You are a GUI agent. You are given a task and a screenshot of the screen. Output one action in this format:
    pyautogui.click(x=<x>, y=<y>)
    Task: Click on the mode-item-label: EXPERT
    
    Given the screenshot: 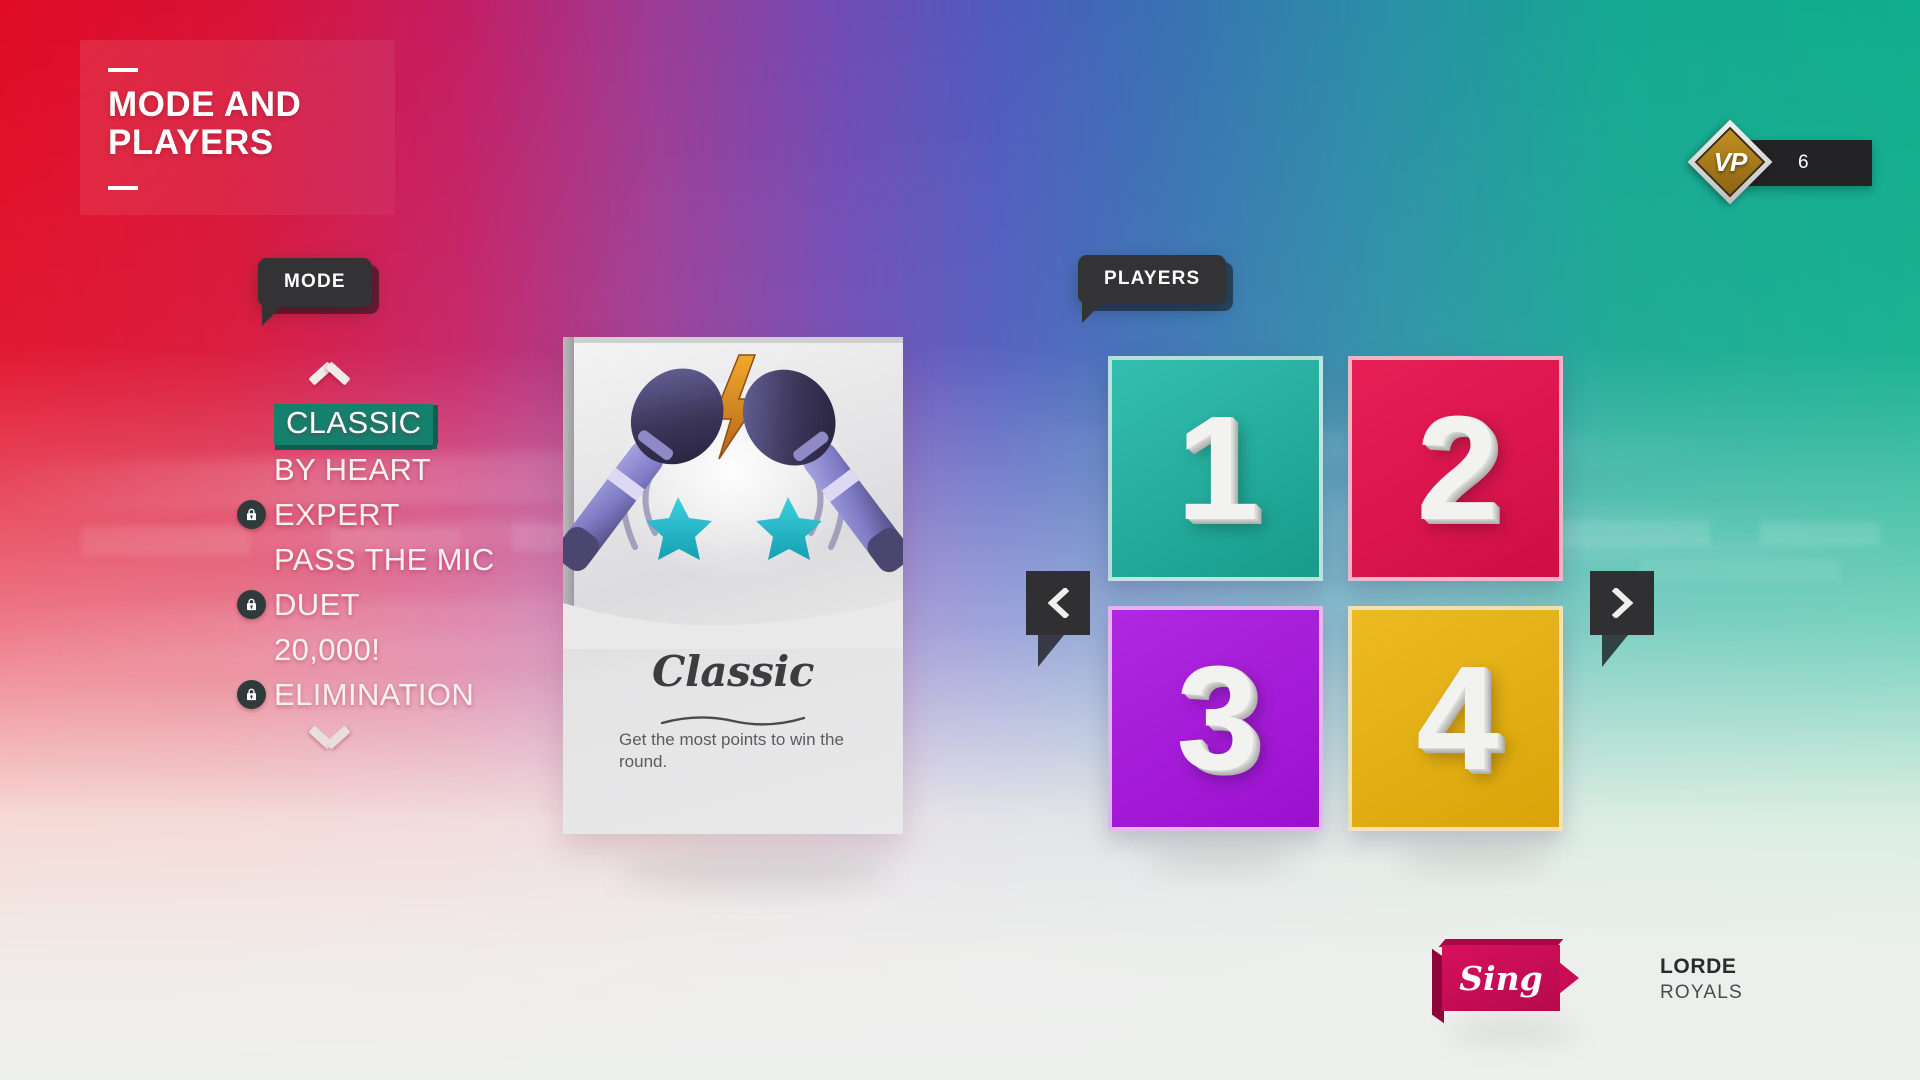 What is the action you would take?
    pyautogui.click(x=337, y=514)
    